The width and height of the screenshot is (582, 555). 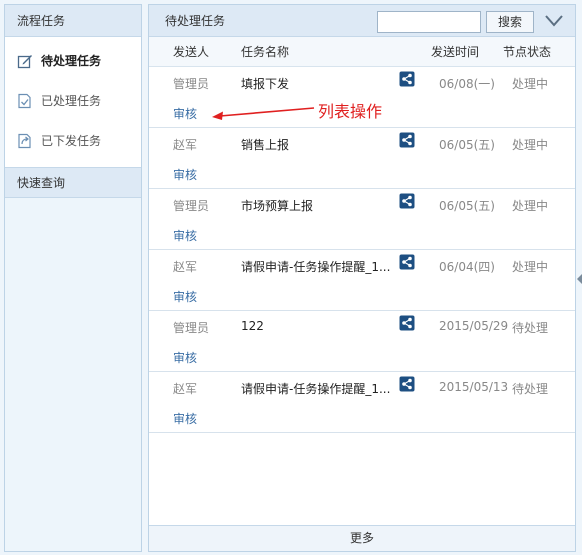 I want to click on search-button: 搜索, so click(x=510, y=22).